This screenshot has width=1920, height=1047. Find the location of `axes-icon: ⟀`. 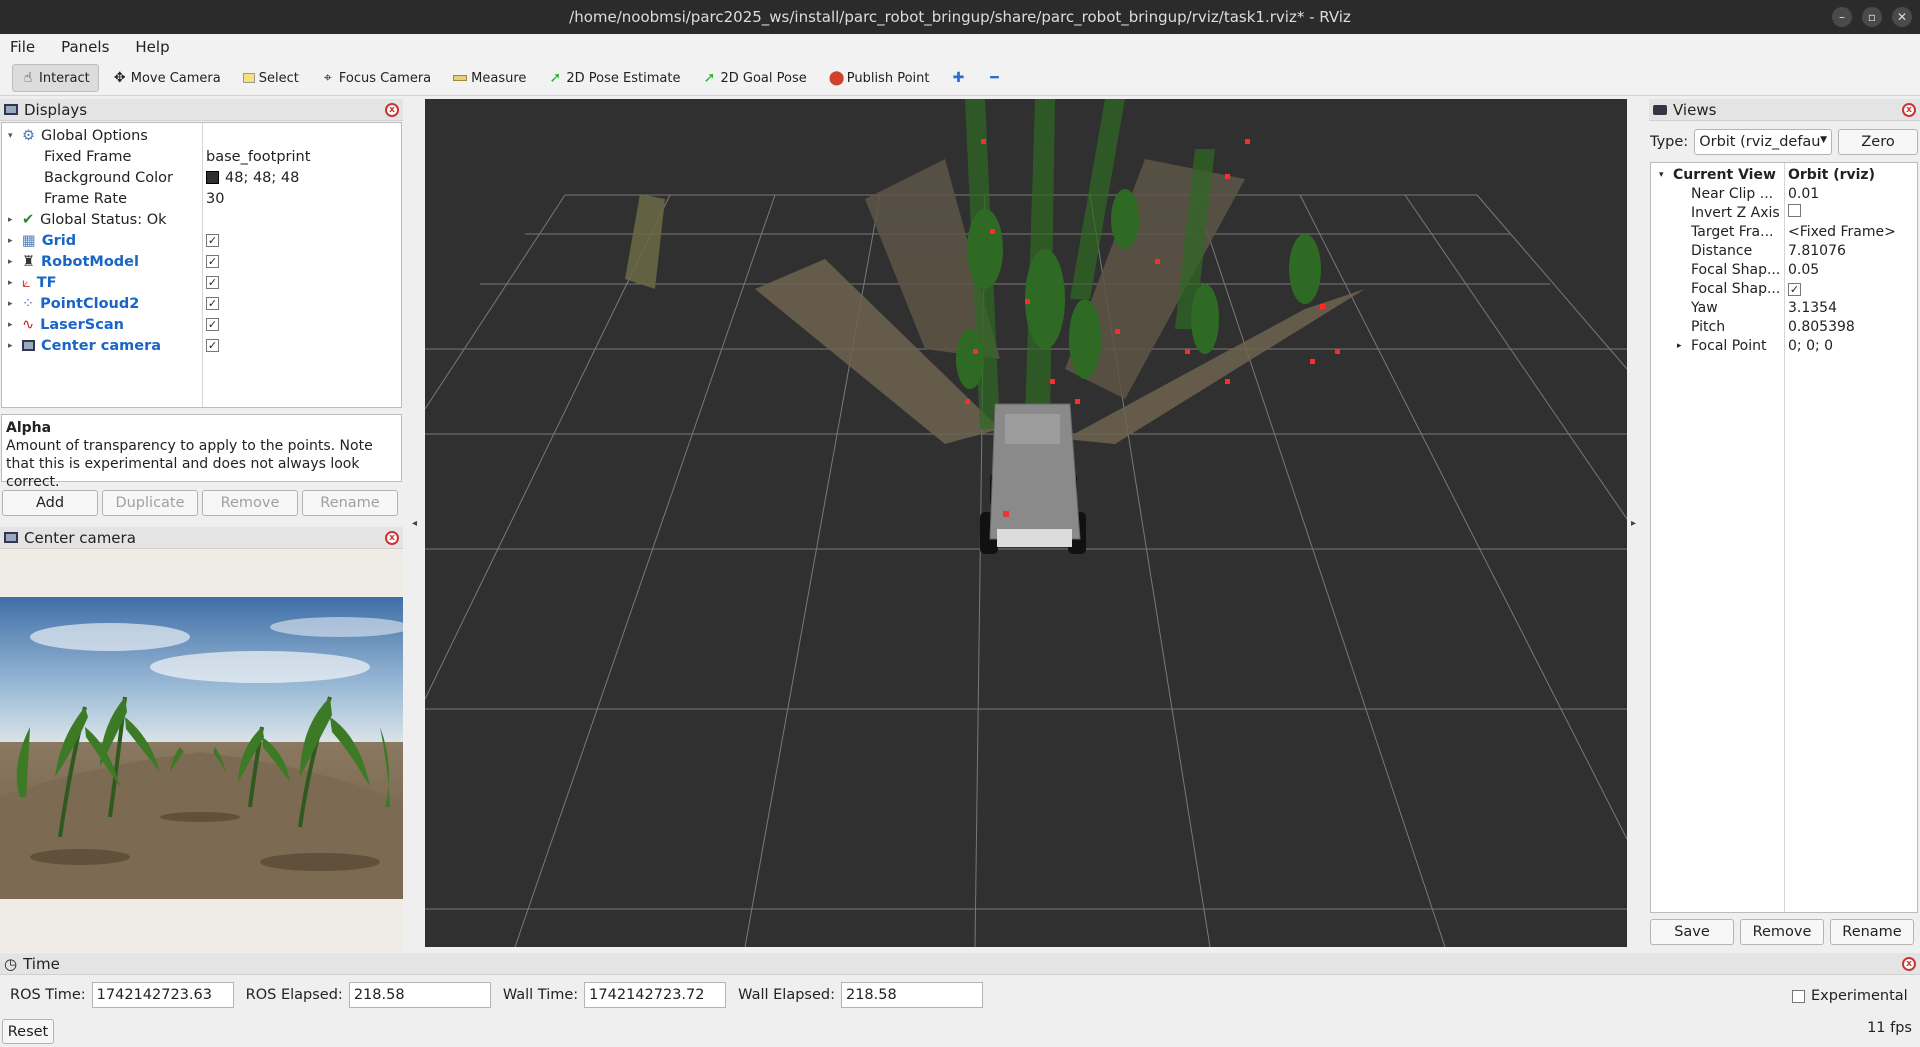

axes-icon: ⟀ is located at coordinates (26, 282).